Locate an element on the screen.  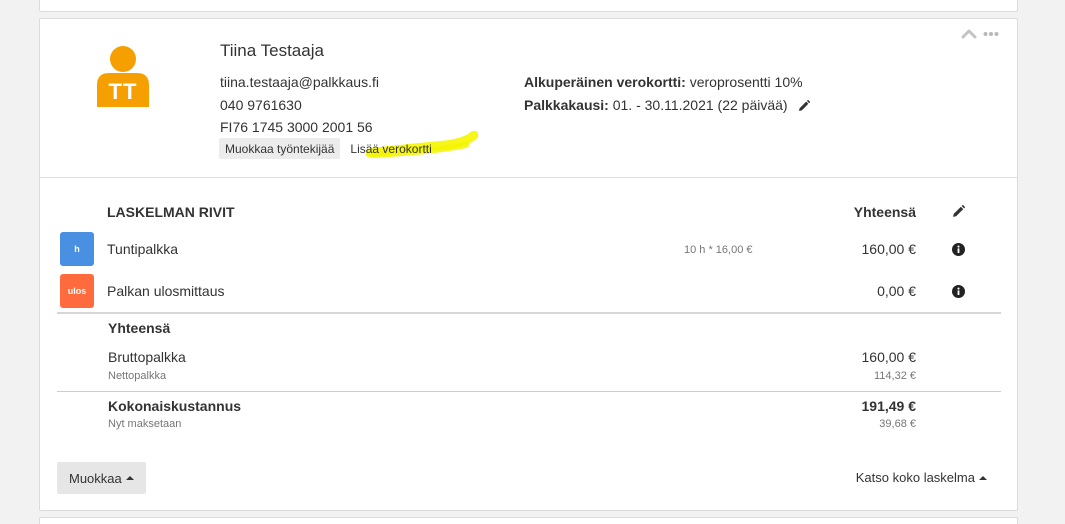
chevron-up-icon is located at coordinates (969, 34).